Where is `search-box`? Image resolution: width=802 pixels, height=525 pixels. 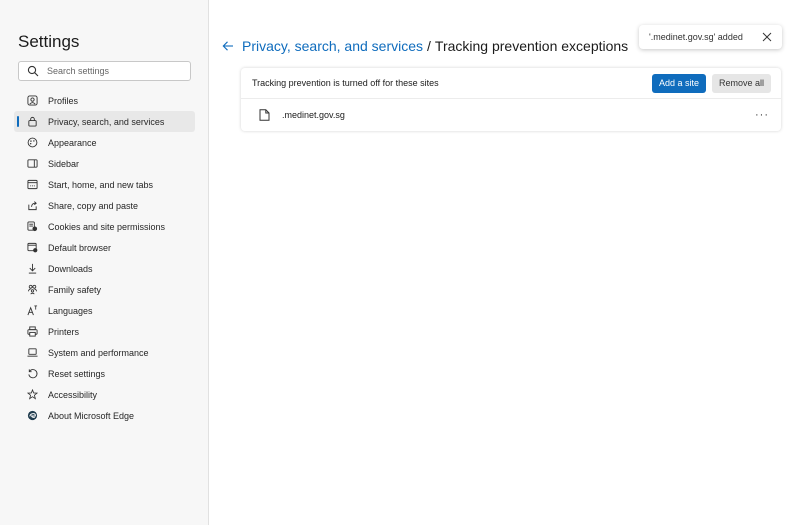
search-box is located at coordinates (104, 71).